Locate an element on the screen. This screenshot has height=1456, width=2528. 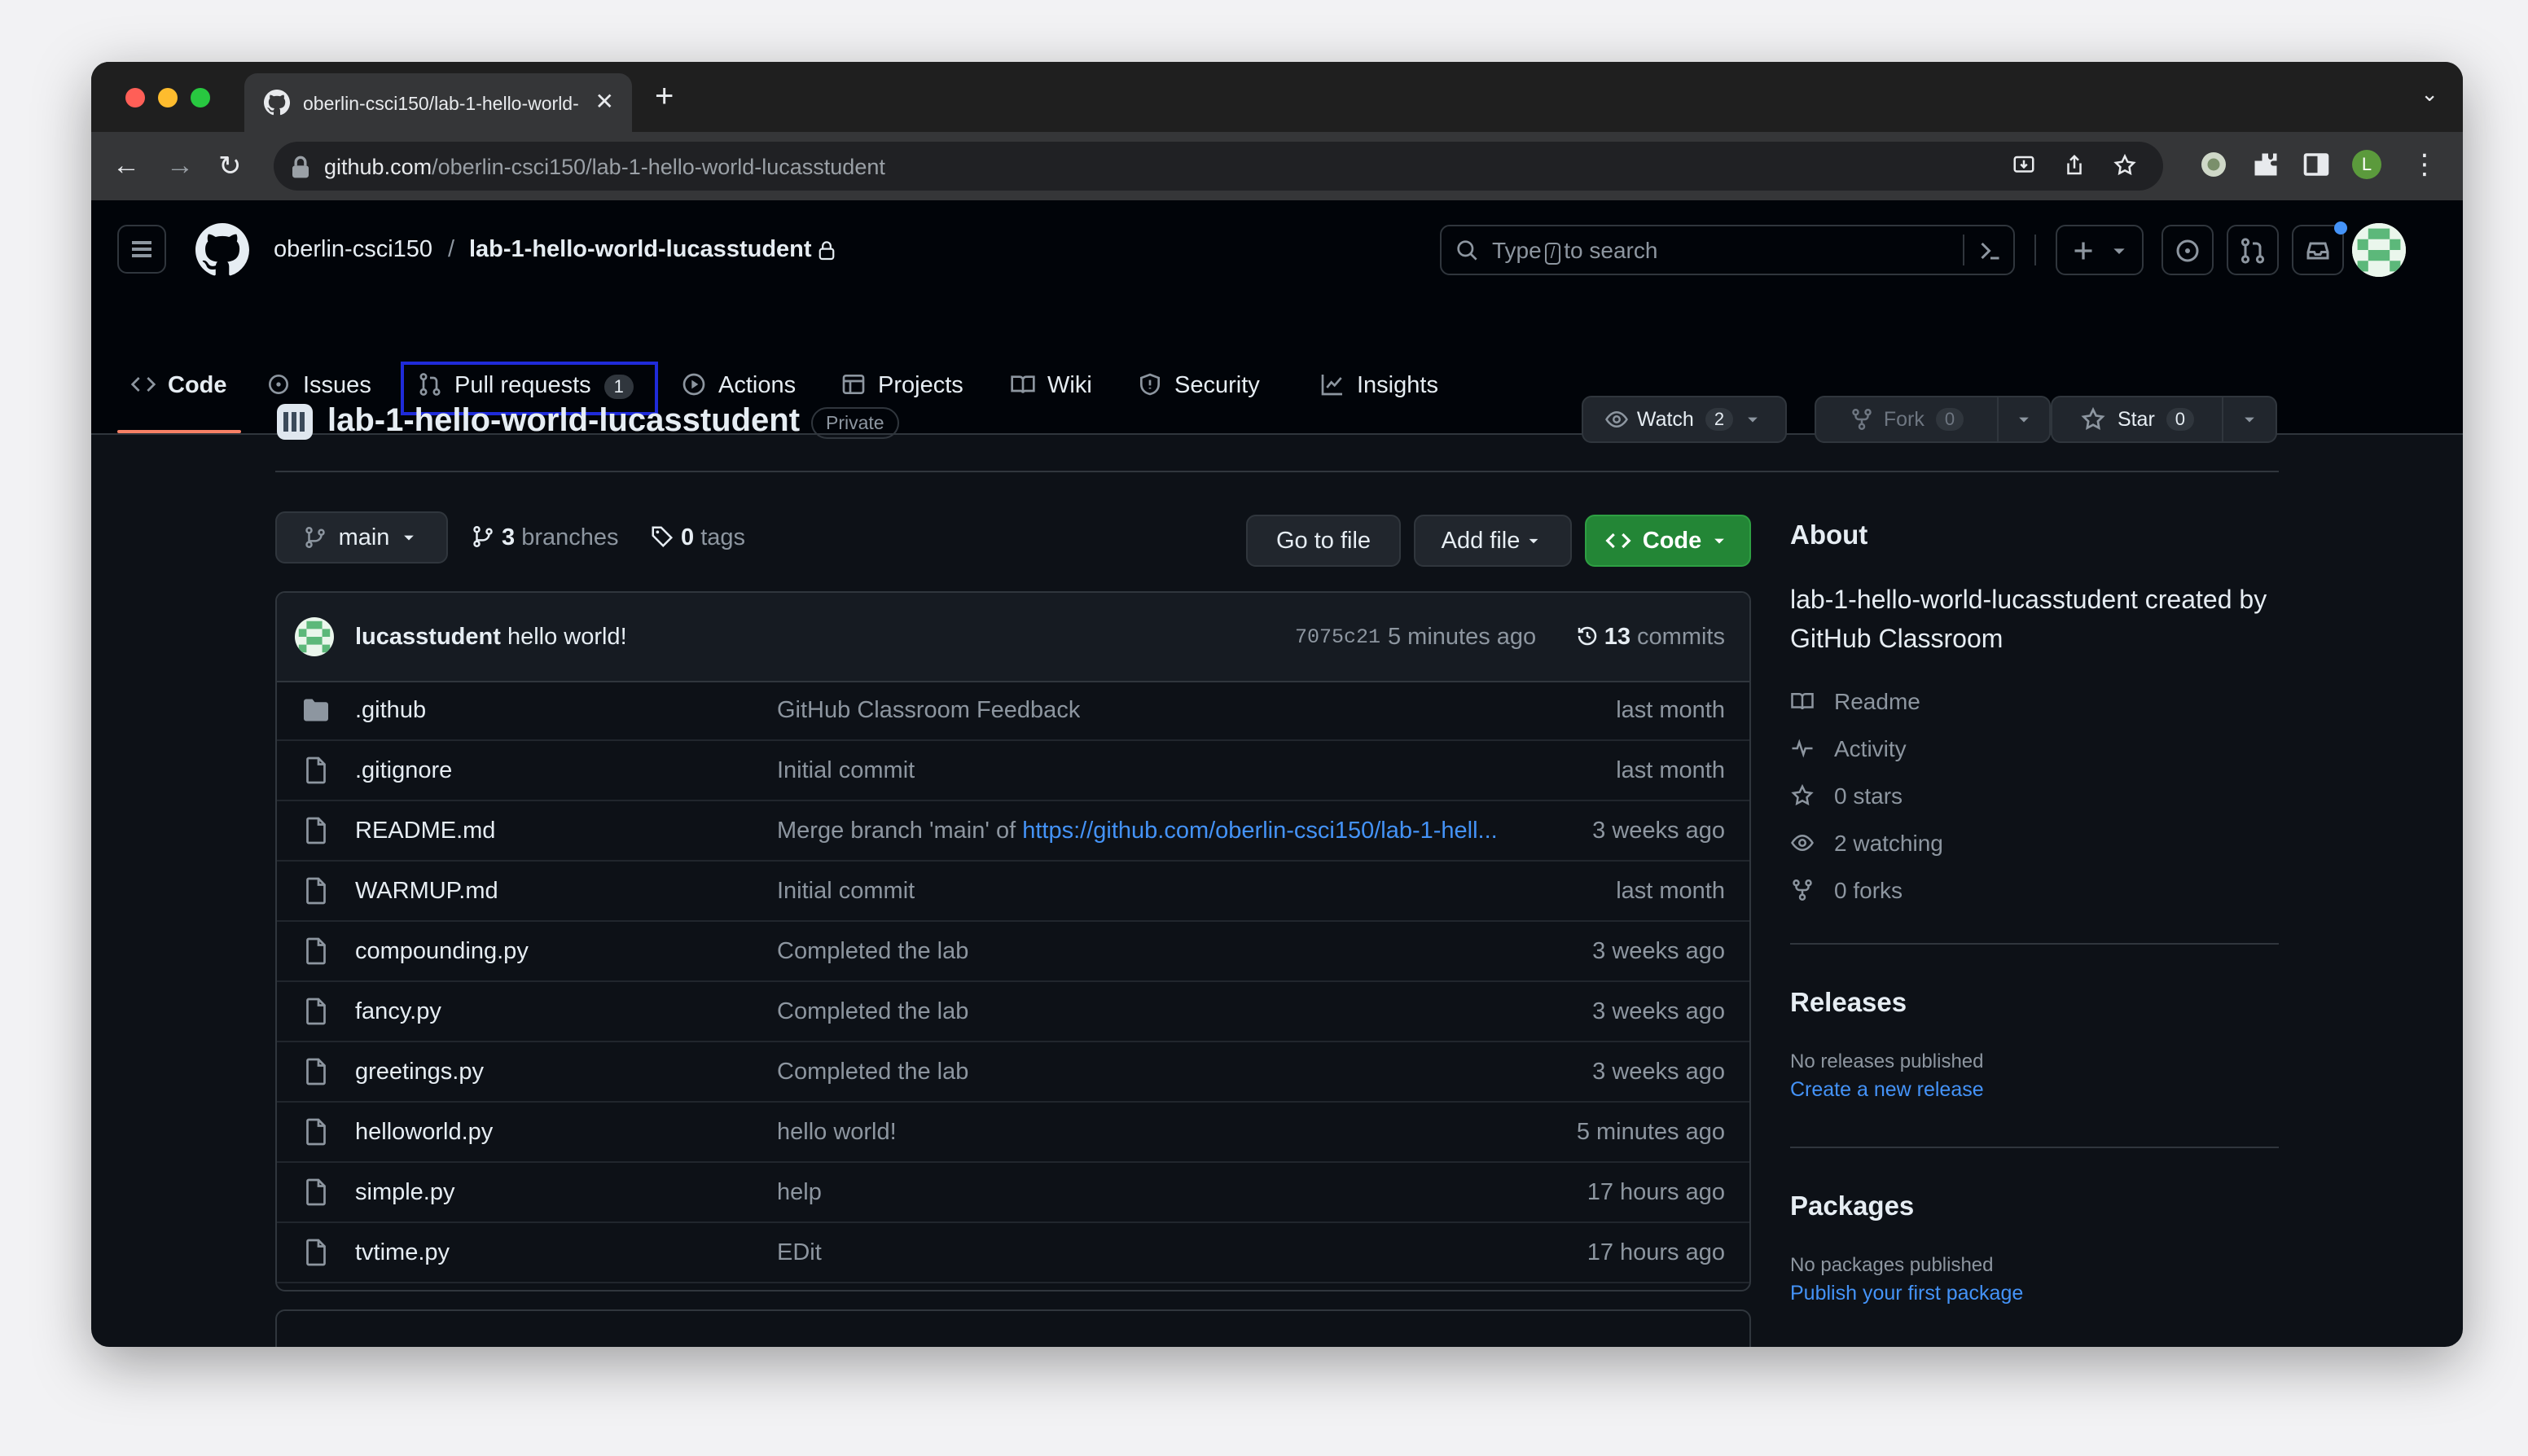
command-palette-icon is located at coordinates (1991, 250).